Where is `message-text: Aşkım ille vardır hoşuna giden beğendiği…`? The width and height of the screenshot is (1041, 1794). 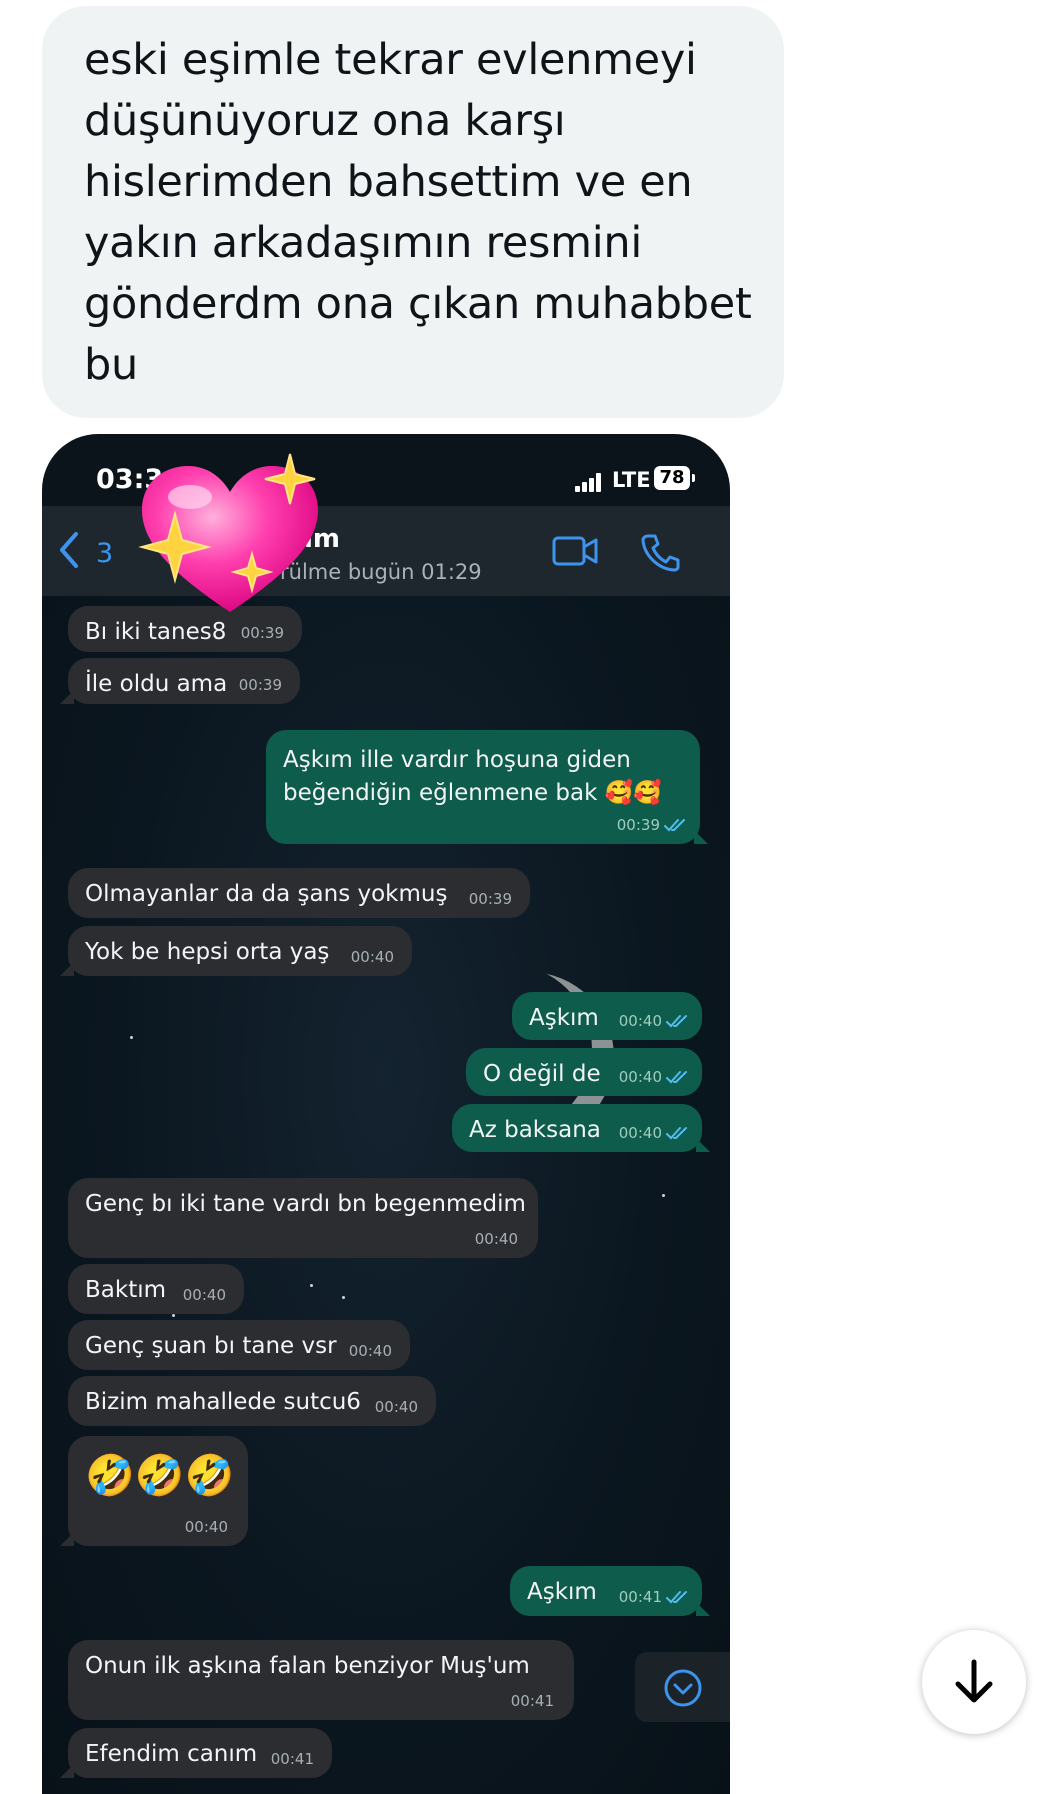
message-text: Aşkım ille vardır hoşuna giden beğendiği… is located at coordinates (473, 776).